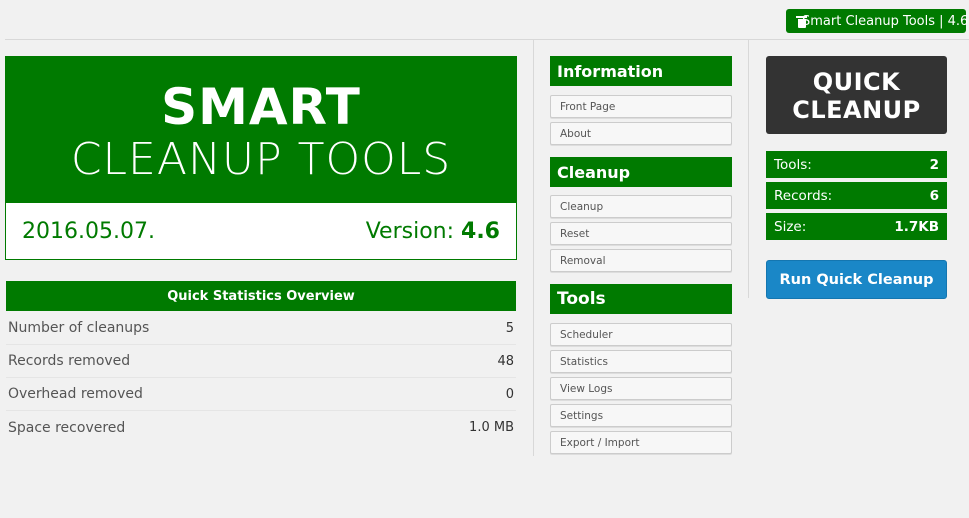 The image size is (969, 518). What do you see at coordinates (261, 394) in the screenshot?
I see `stat-row: Overhead removed 0` at bounding box center [261, 394].